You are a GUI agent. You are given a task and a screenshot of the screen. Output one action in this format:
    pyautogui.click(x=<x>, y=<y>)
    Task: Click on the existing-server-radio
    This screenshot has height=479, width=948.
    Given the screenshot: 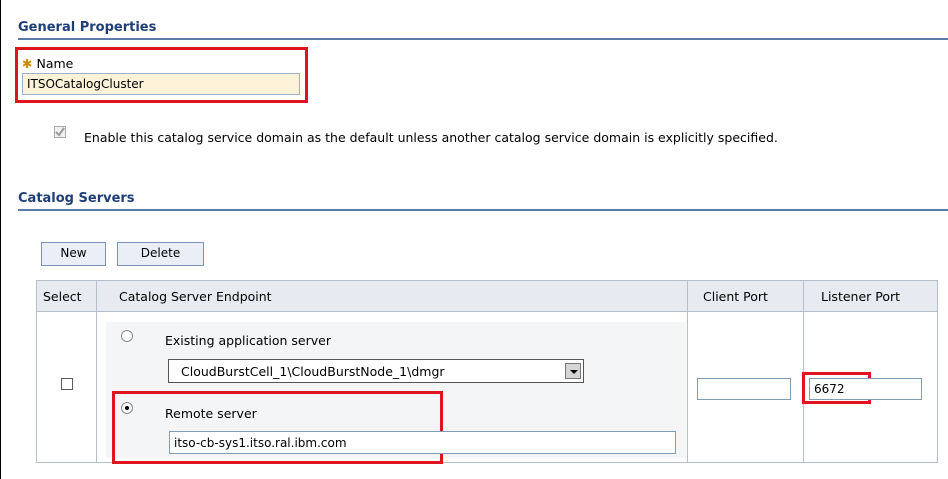 What is the action you would take?
    pyautogui.click(x=127, y=336)
    